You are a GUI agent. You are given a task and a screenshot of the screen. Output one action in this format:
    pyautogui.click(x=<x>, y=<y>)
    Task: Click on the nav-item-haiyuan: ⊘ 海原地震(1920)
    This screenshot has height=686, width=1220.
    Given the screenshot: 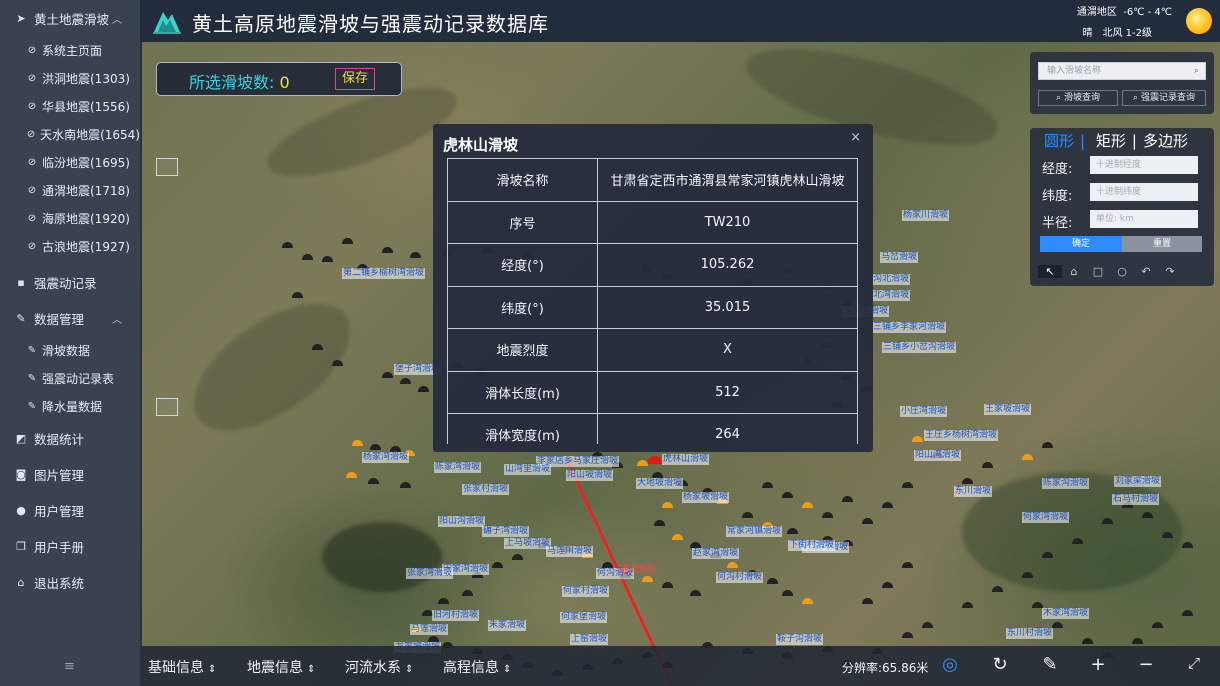 What is the action you would take?
    pyautogui.click(x=70, y=218)
    